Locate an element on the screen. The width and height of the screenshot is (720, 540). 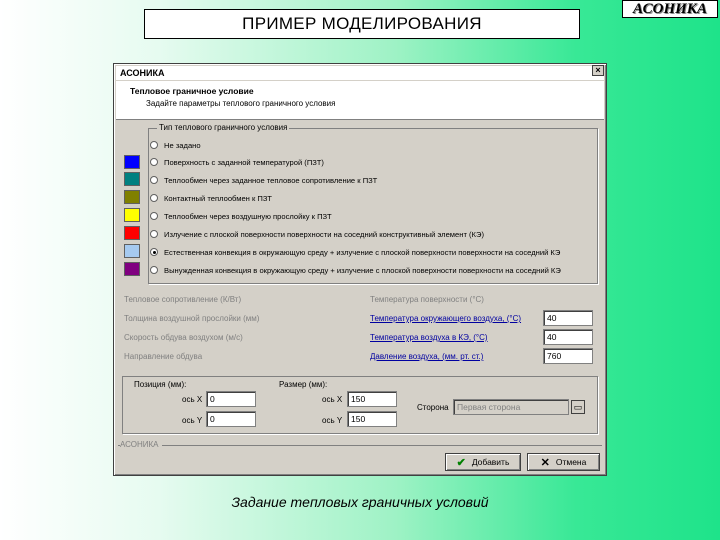
size-x-input: 150 is located at coordinates (372, 399).